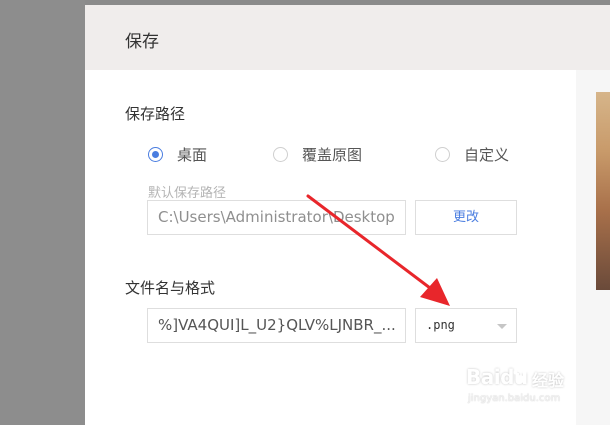  What do you see at coordinates (187, 193) in the screenshot?
I see `default-path-hint: 默认保存路径` at bounding box center [187, 193].